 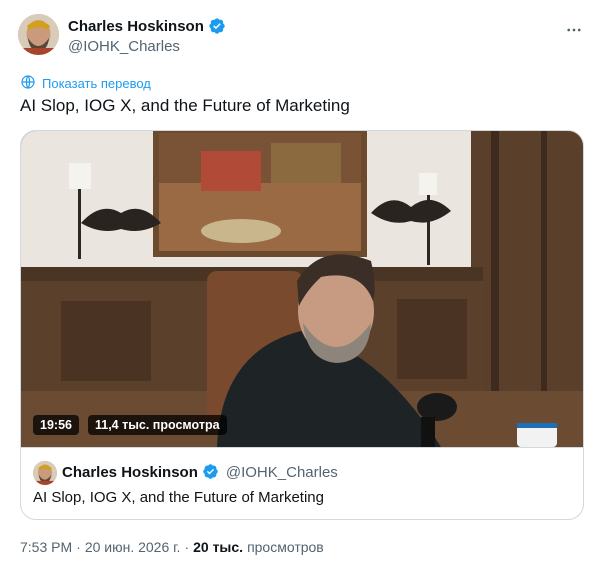 What do you see at coordinates (96, 83) in the screenshot?
I see `translate-label: Показать перевод` at bounding box center [96, 83].